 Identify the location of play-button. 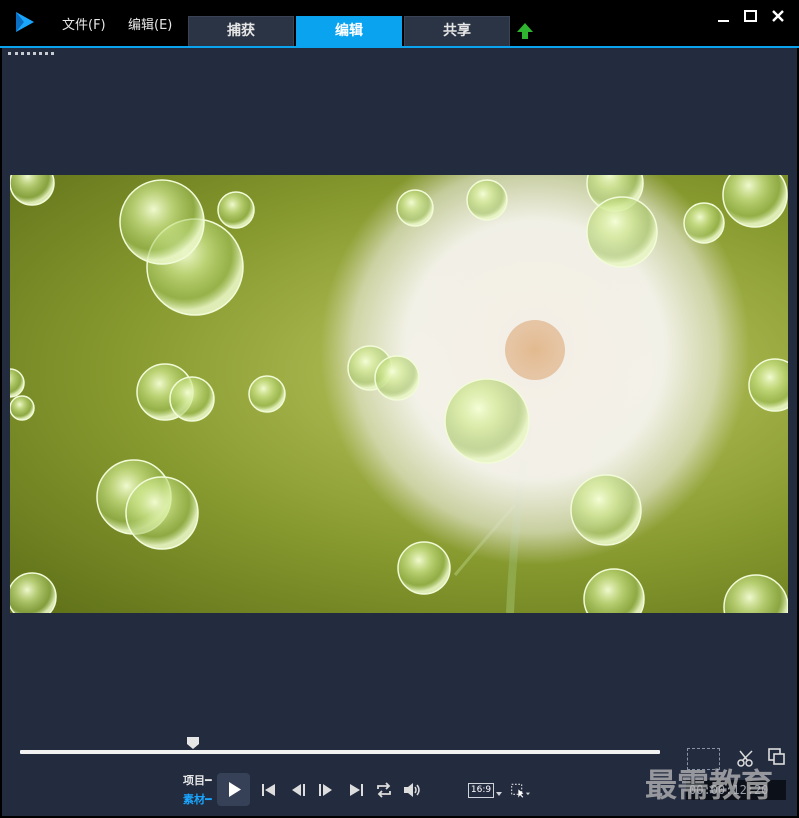
(233, 789).